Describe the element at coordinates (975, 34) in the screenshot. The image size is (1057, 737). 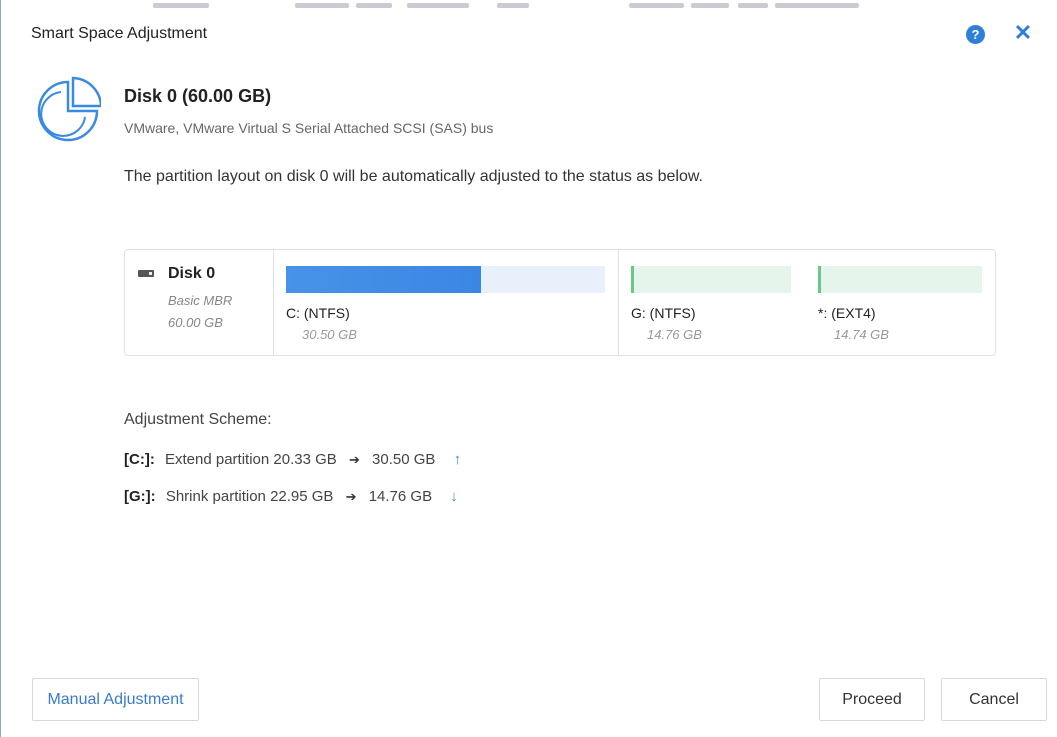
I see `help-icon: ?` at that location.